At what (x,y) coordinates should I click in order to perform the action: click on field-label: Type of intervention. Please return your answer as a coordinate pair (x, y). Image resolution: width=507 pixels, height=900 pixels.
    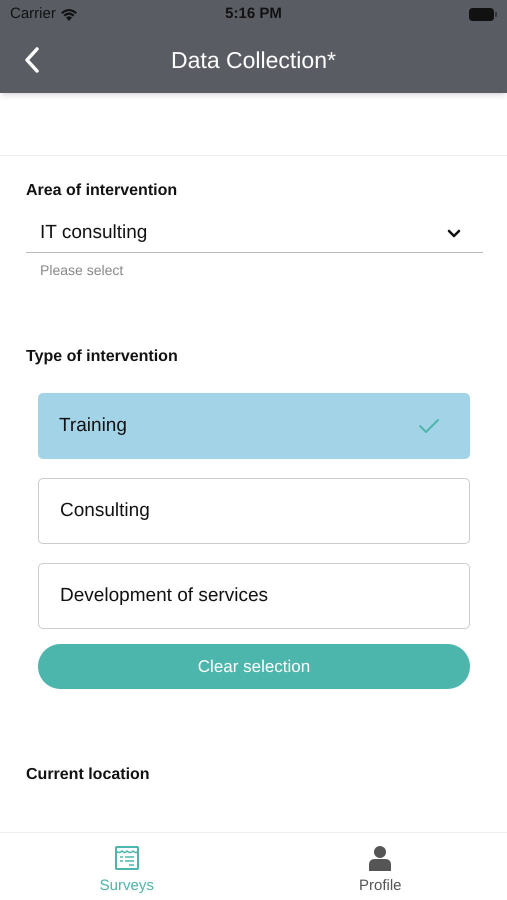
    Looking at the image, I should click on (102, 357).